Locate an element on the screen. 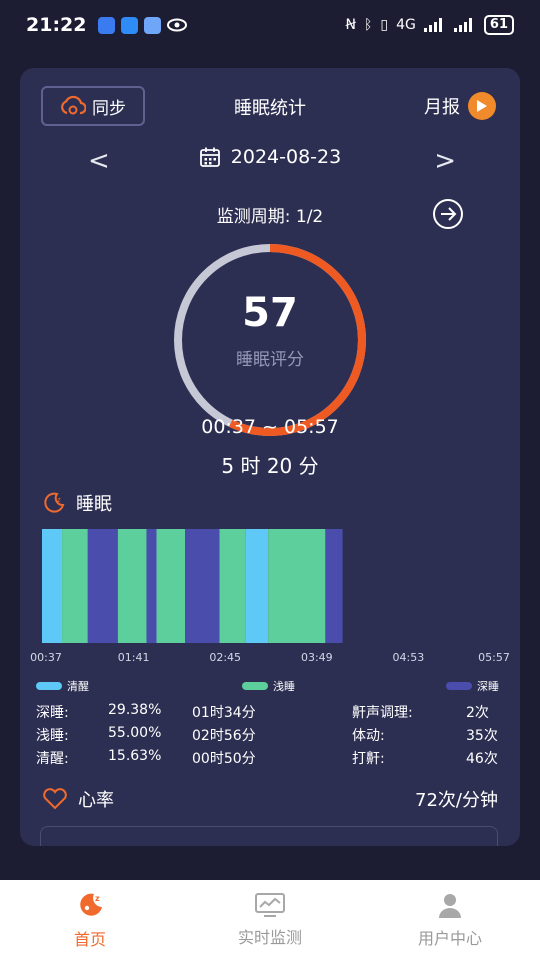  bluetooth-icon: ᛒ is located at coordinates (368, 25).